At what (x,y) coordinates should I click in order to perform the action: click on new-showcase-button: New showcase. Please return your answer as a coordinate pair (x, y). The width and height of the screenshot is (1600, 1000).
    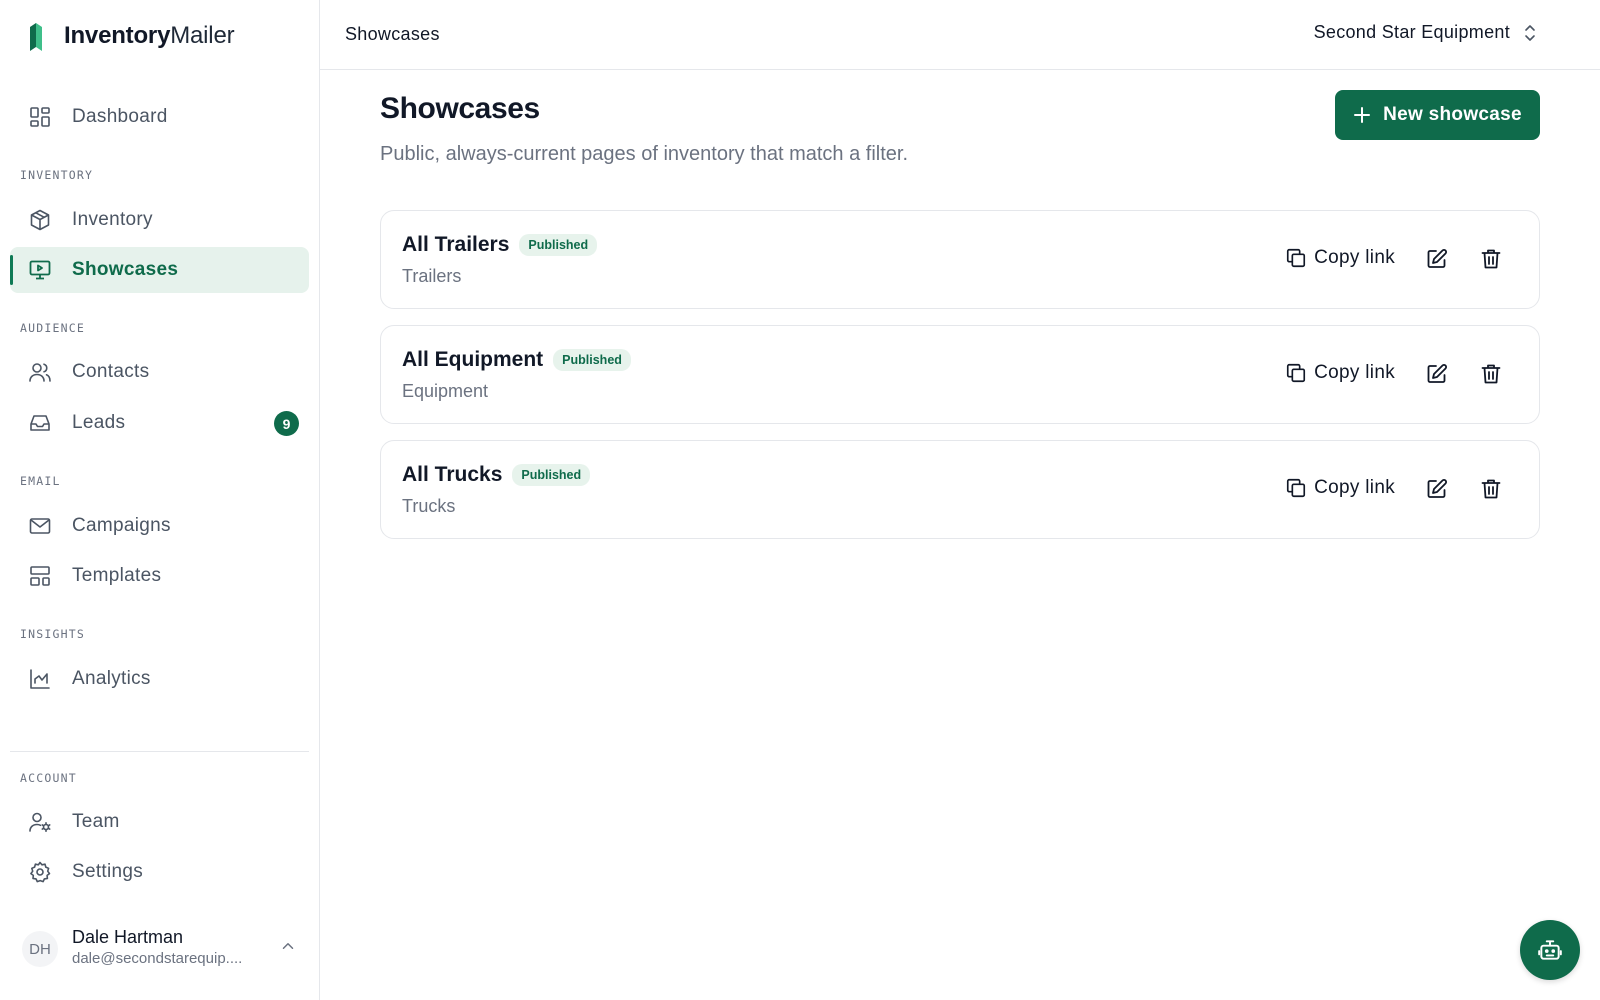
    Looking at the image, I should click on (1437, 115).